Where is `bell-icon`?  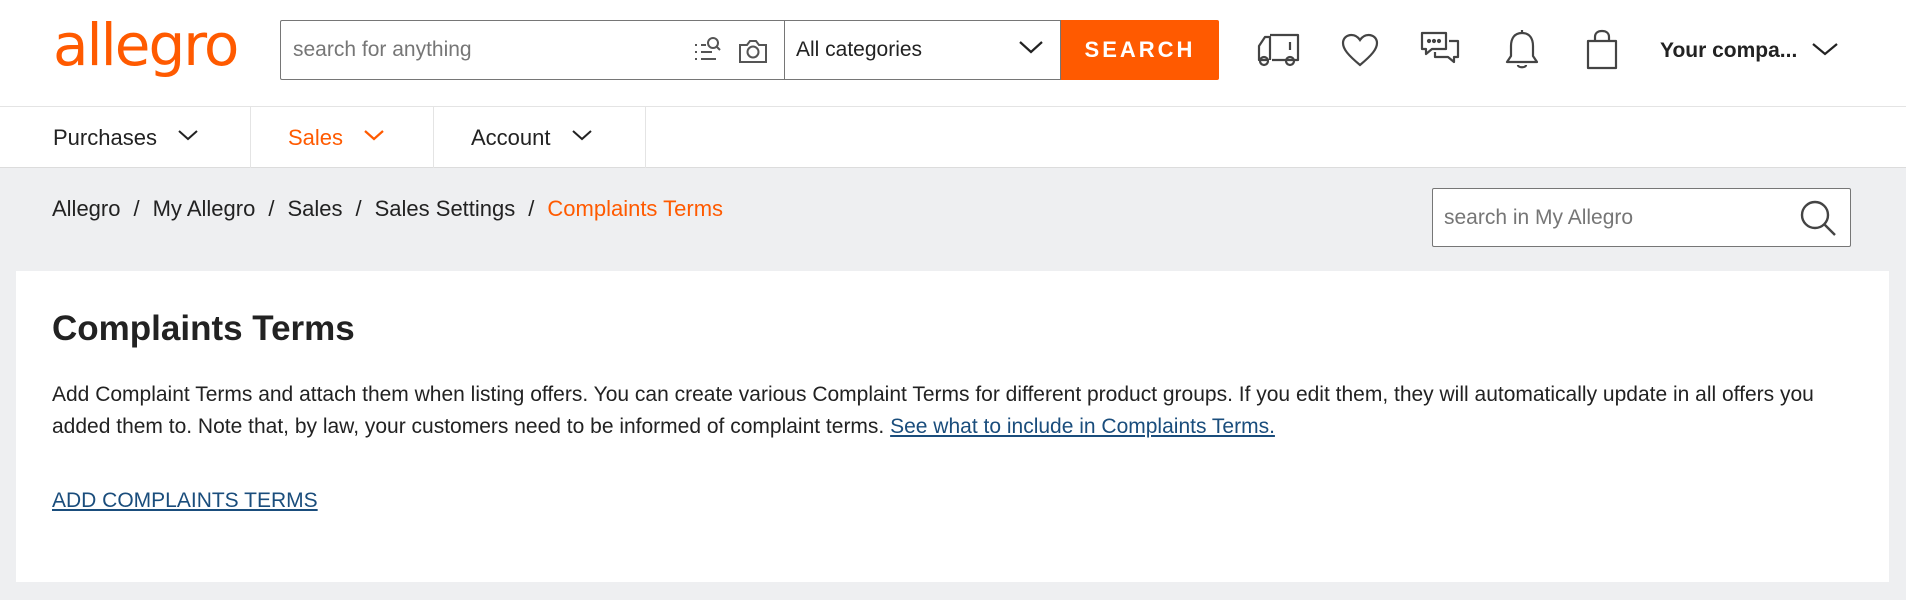 bell-icon is located at coordinates (1522, 50).